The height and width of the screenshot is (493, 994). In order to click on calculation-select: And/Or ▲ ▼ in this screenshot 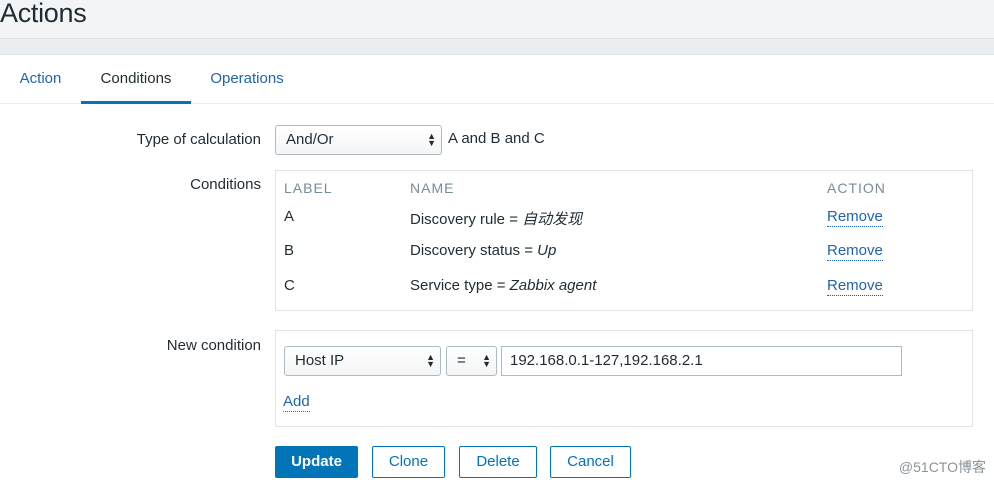, I will do `click(358, 140)`.